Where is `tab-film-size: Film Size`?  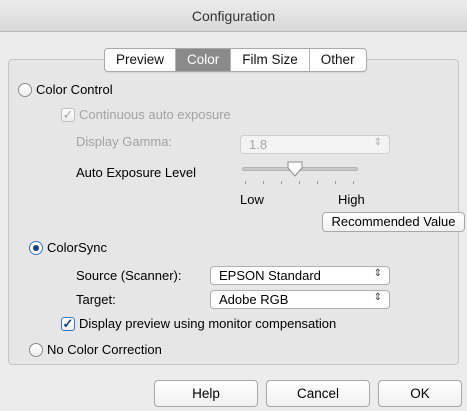
tab-film-size: Film Size is located at coordinates (270, 60).